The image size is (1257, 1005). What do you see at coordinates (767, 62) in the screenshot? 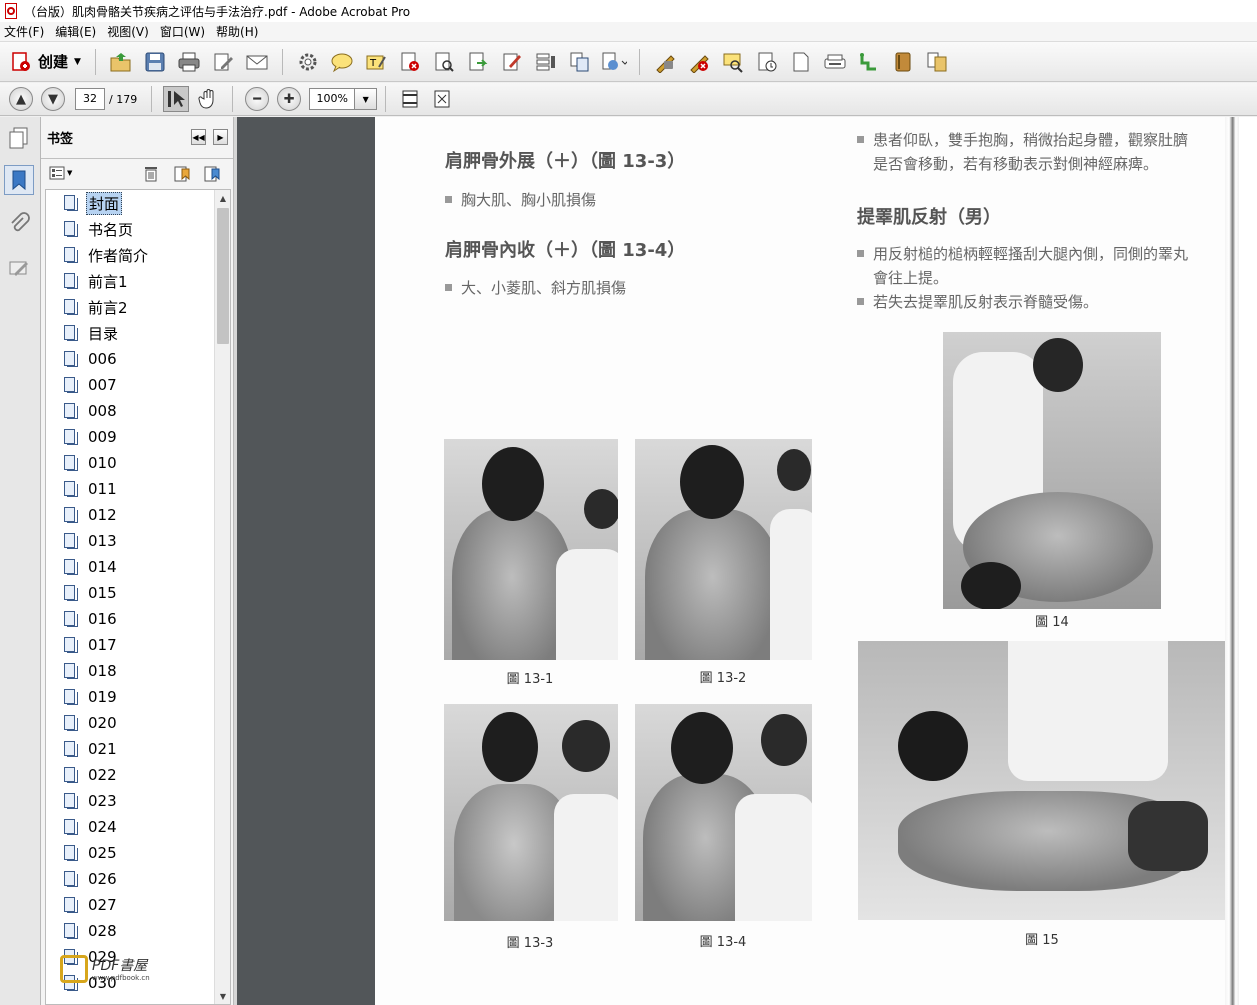
I see `properties-button` at bounding box center [767, 62].